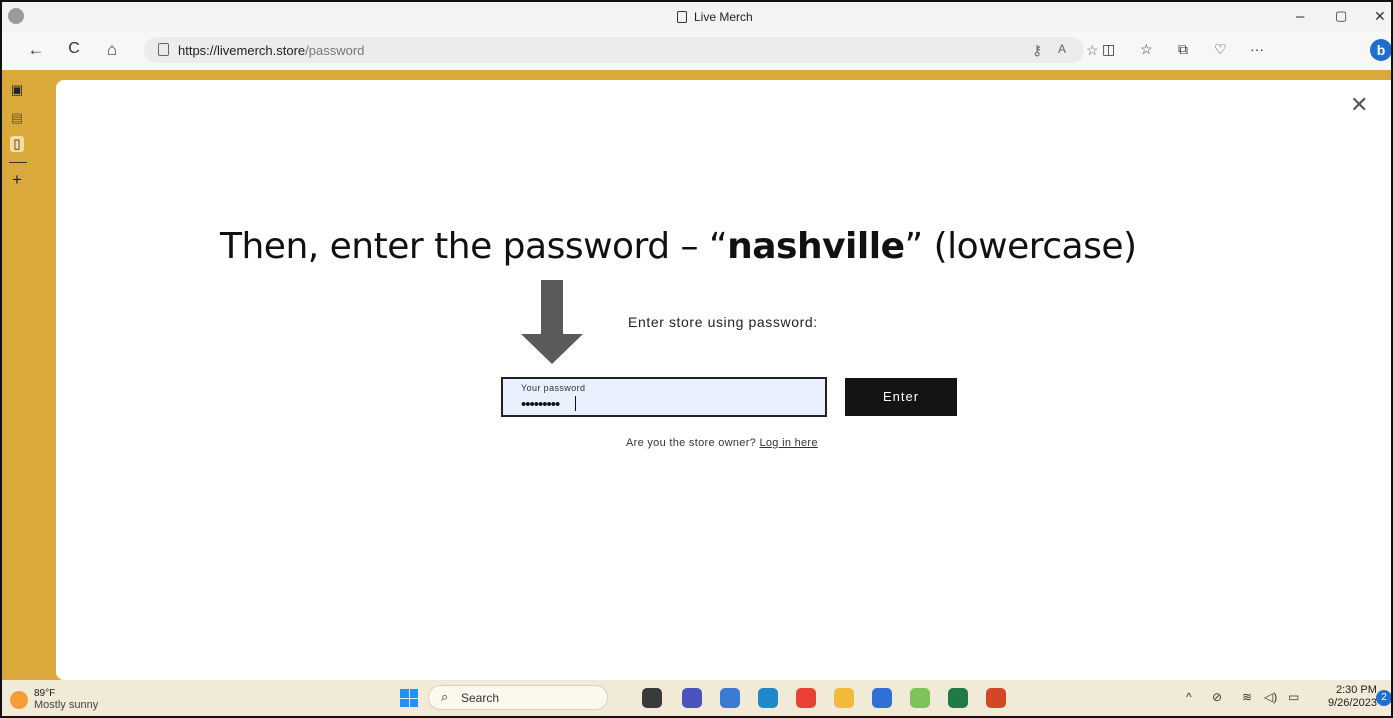  I want to click on powerpoint-icon, so click(996, 698).